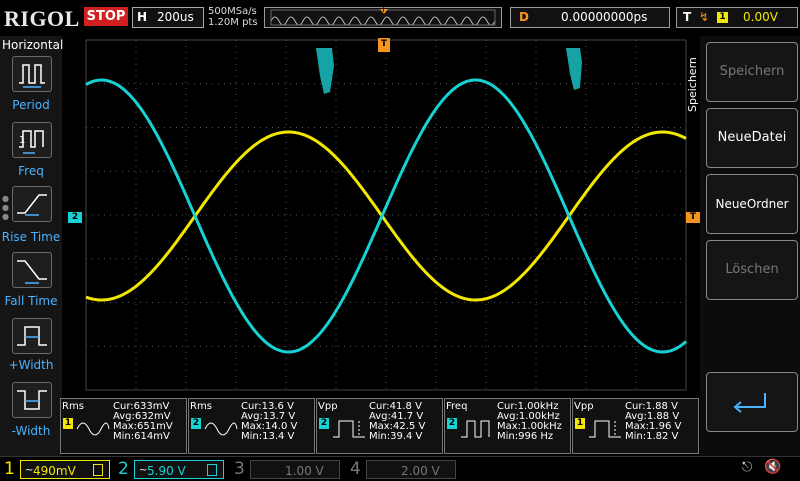 This screenshot has height=481, width=800. I want to click on min-value: Min:39.4 V, so click(396, 436).